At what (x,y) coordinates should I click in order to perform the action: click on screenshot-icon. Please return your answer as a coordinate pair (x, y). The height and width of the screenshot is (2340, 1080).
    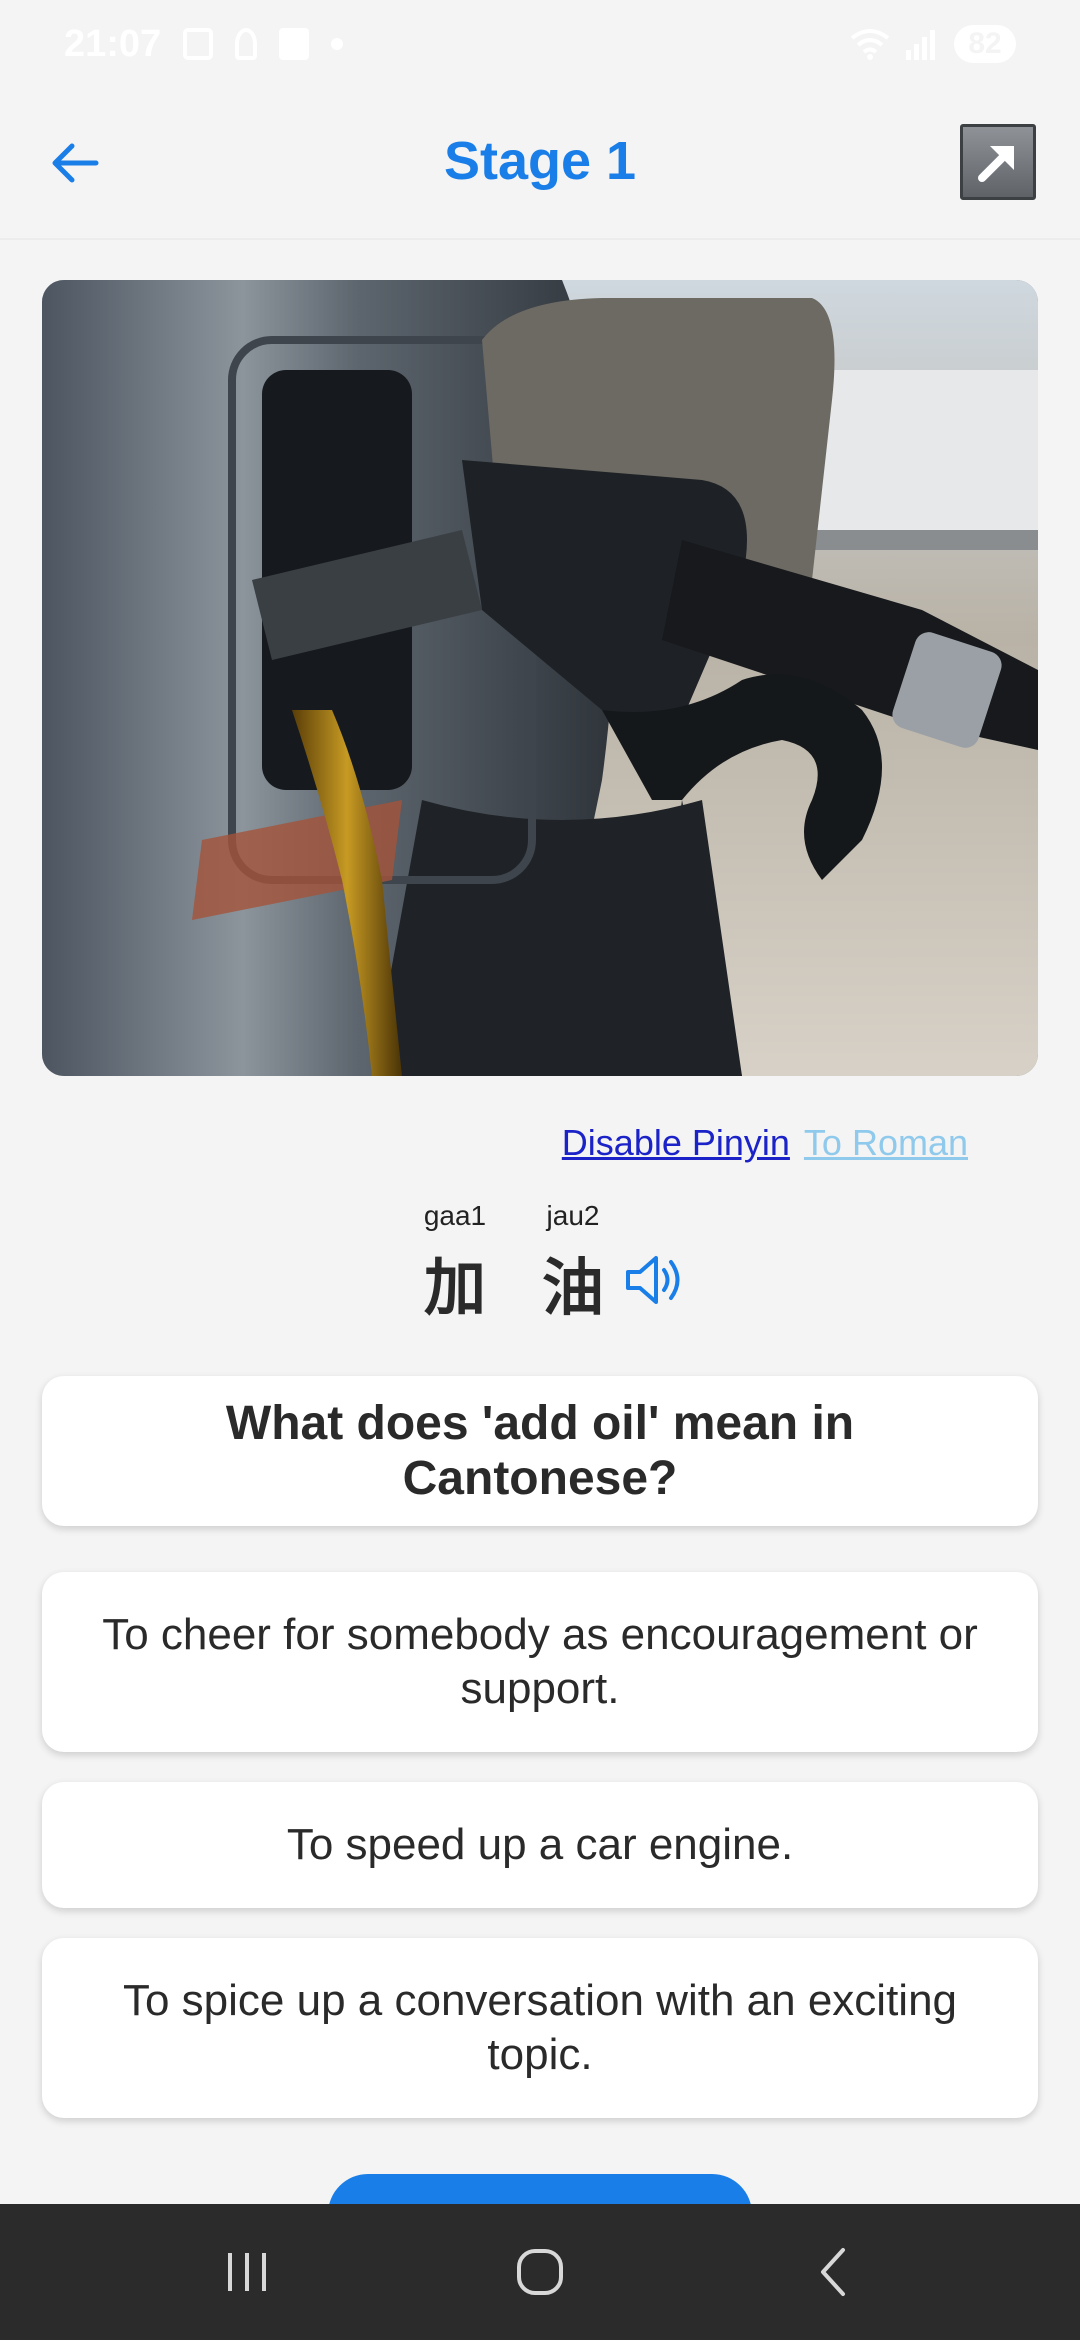
    Looking at the image, I should click on (198, 44).